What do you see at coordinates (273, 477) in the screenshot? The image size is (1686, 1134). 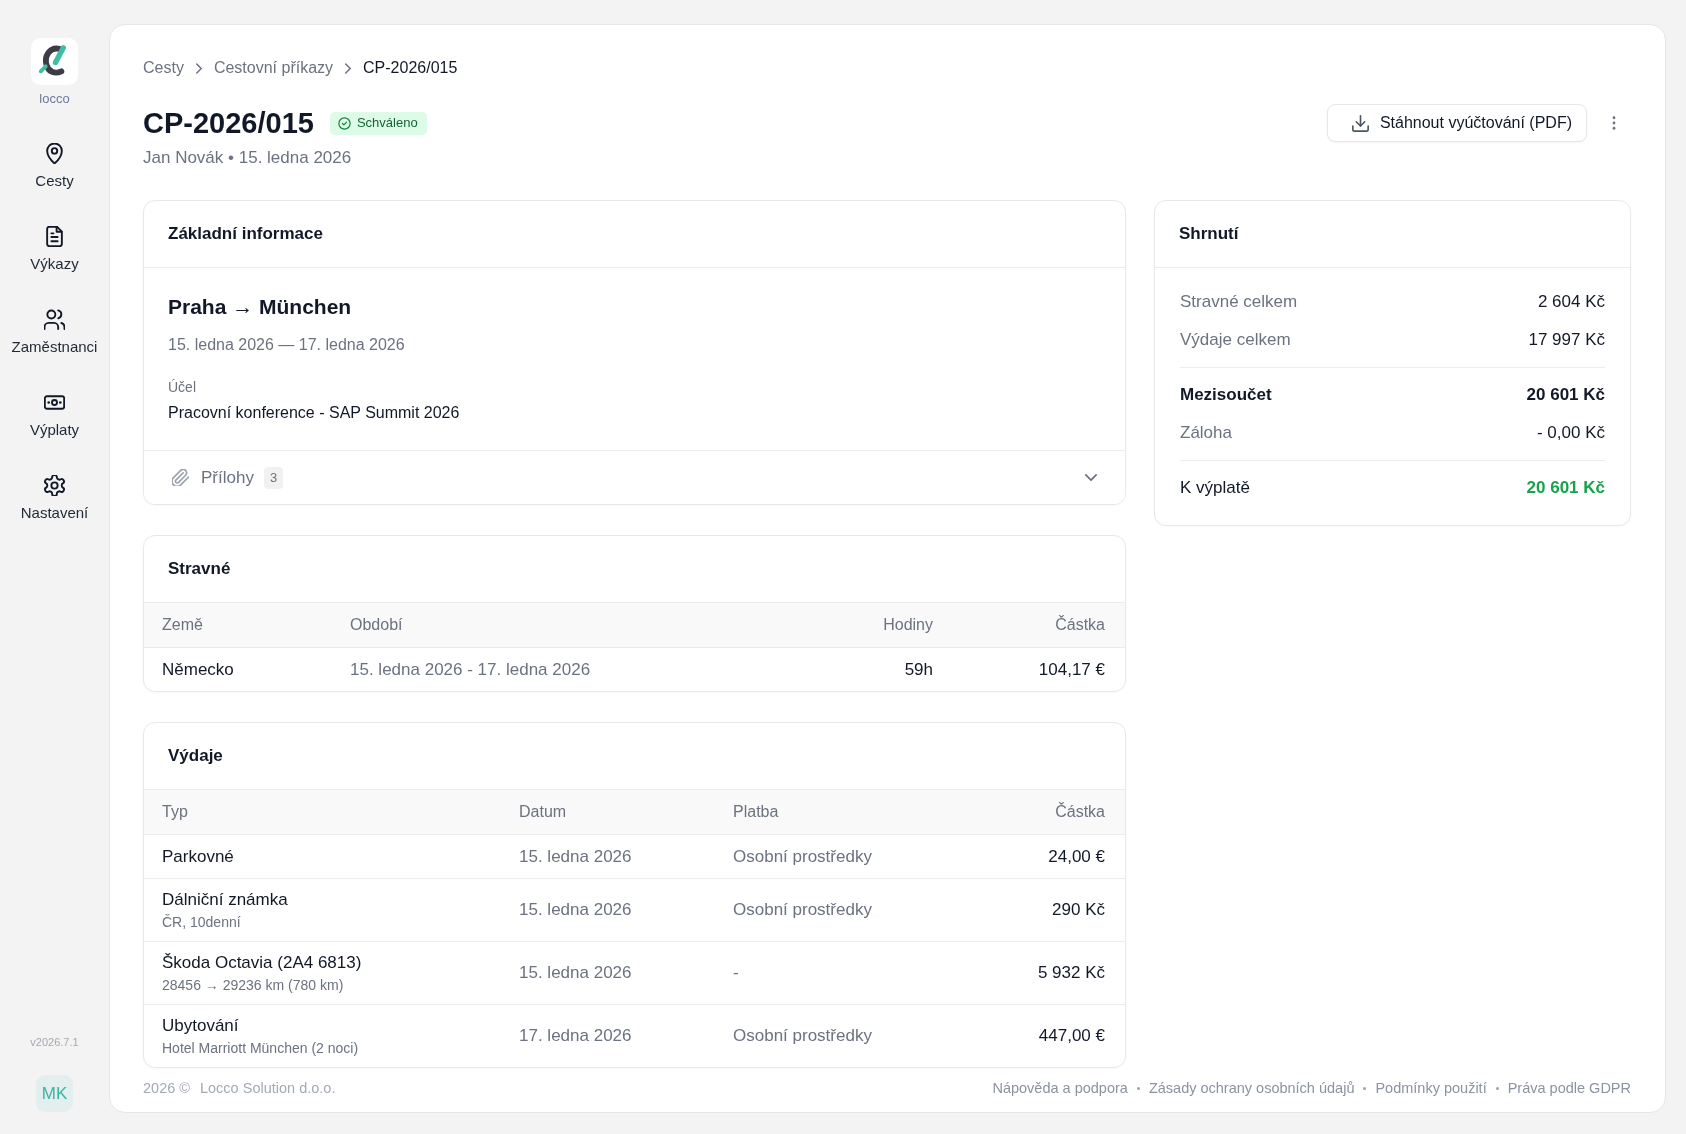 I see `attachment-count: 3` at bounding box center [273, 477].